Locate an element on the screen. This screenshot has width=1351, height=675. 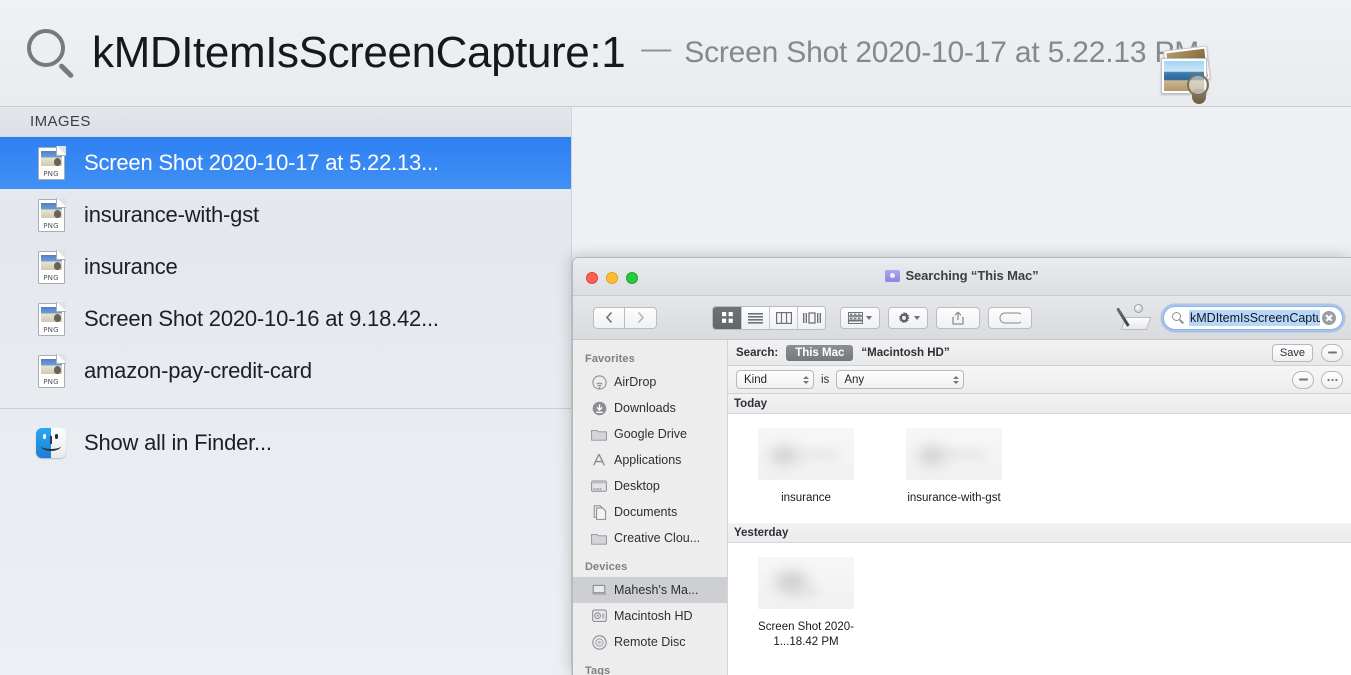
filter-row: Kind is Any is located at coordinates (1039, 380).